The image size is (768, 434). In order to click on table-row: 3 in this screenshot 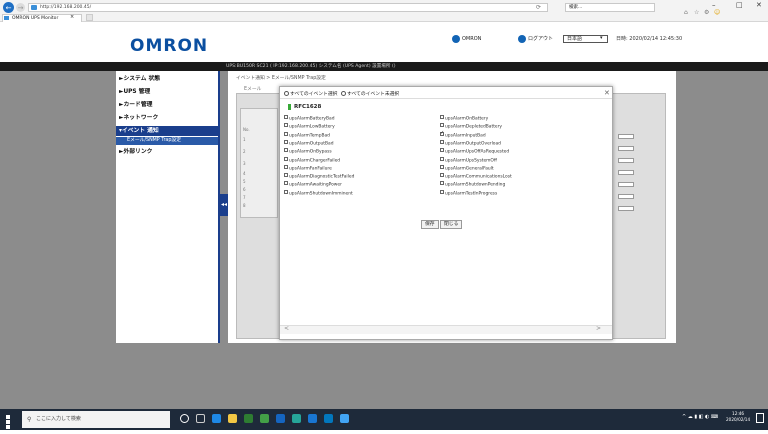, I will do `click(244, 163)`.